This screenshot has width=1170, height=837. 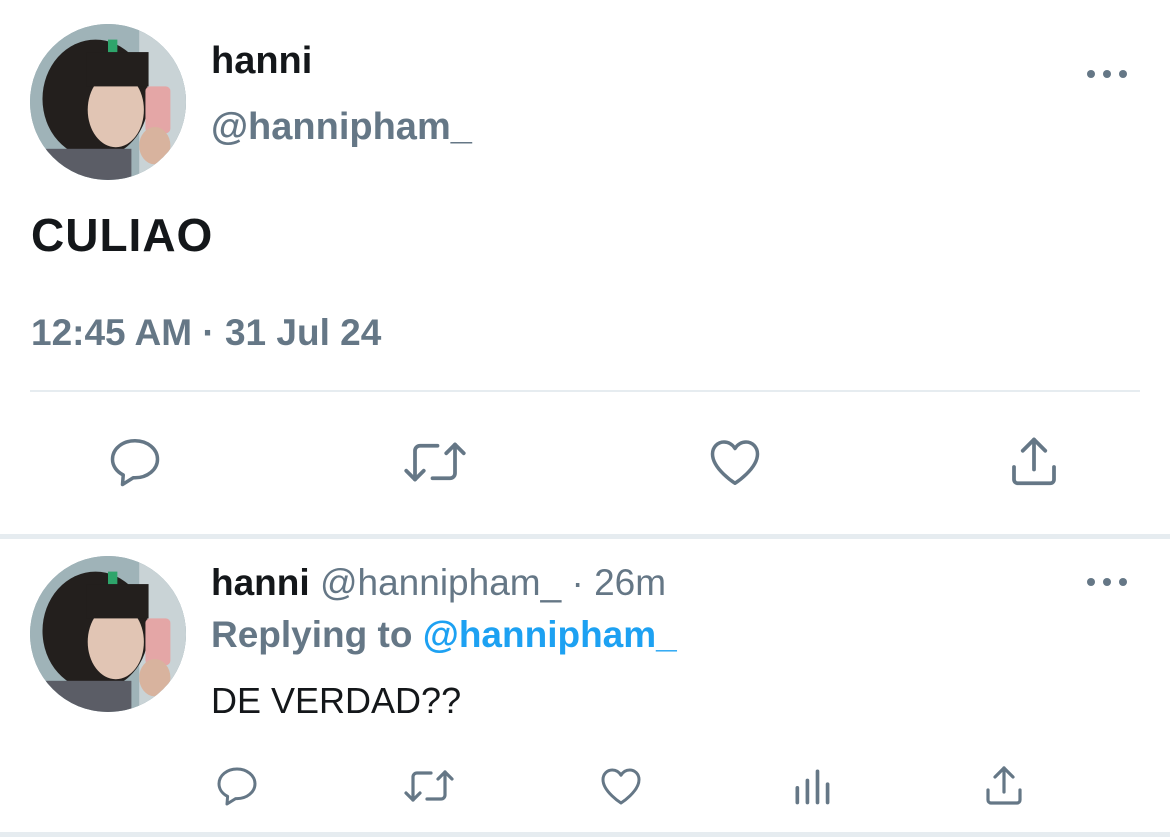 I want to click on replying-mention: @hannipham_, so click(x=550, y=634).